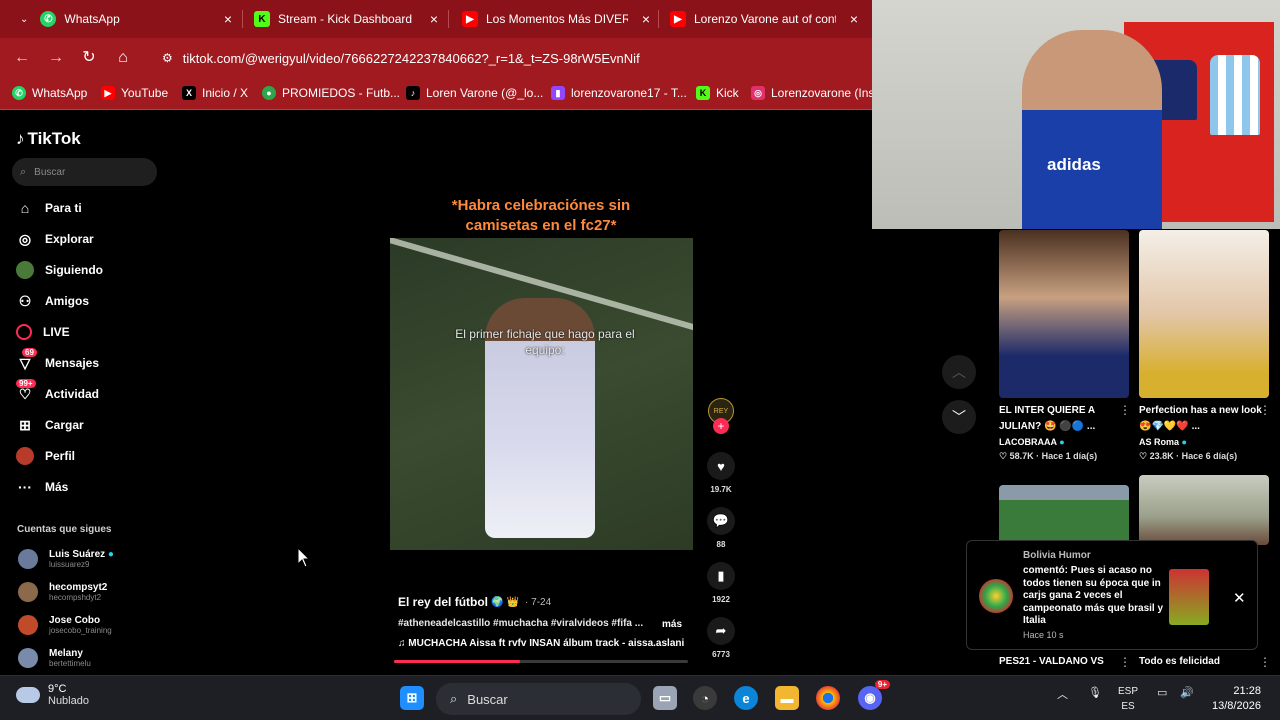 The width and height of the screenshot is (1280, 720). Describe the element at coordinates (412, 698) in the screenshot. I see `windows-start-icon: ⊞` at that location.